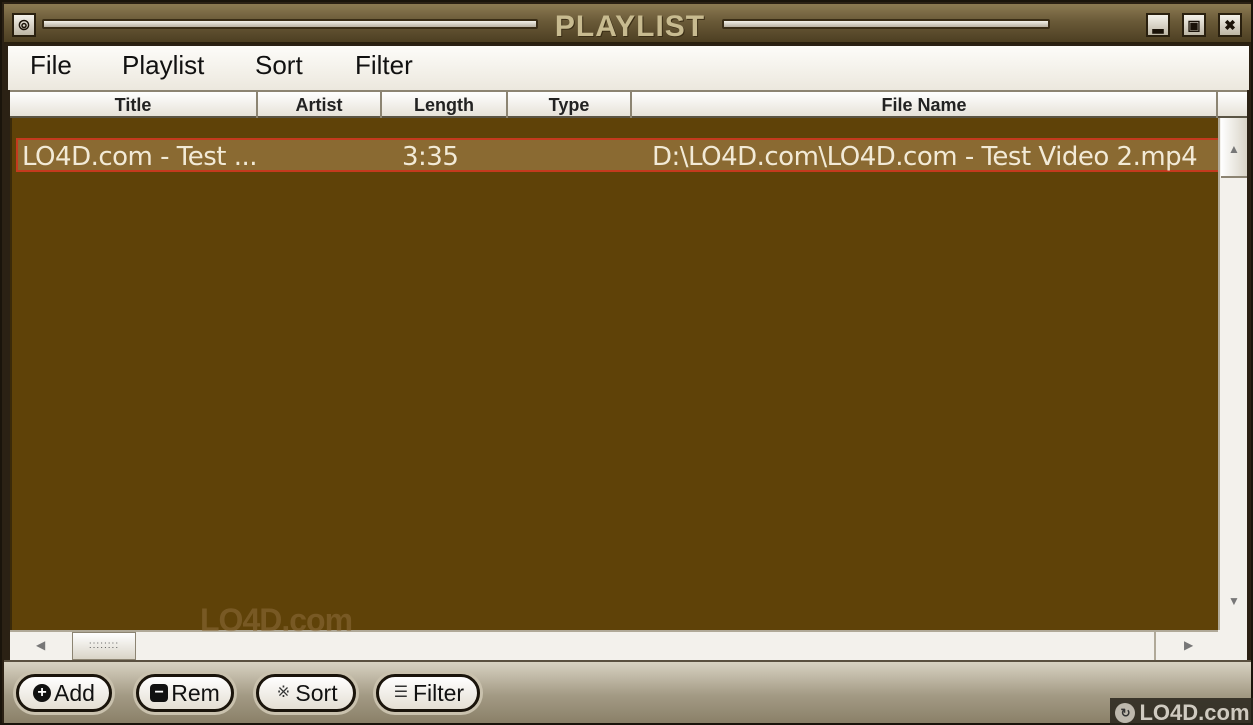 The height and width of the screenshot is (725, 1253). I want to click on add-button-label: Add, so click(74, 692).